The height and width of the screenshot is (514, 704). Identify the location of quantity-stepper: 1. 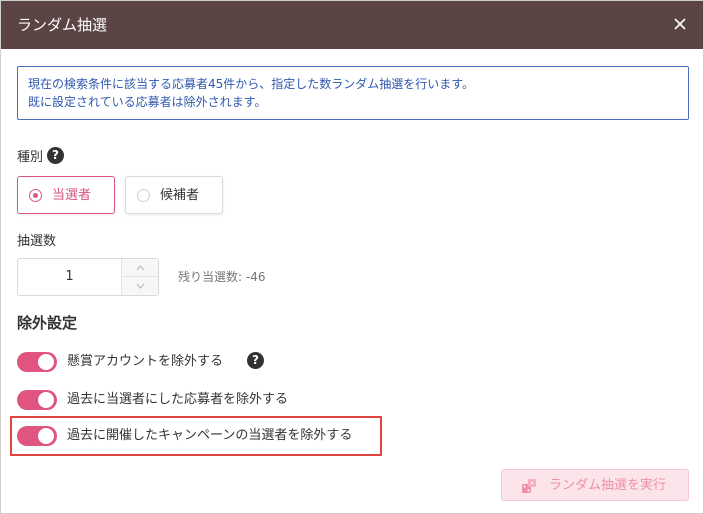
(88, 277).